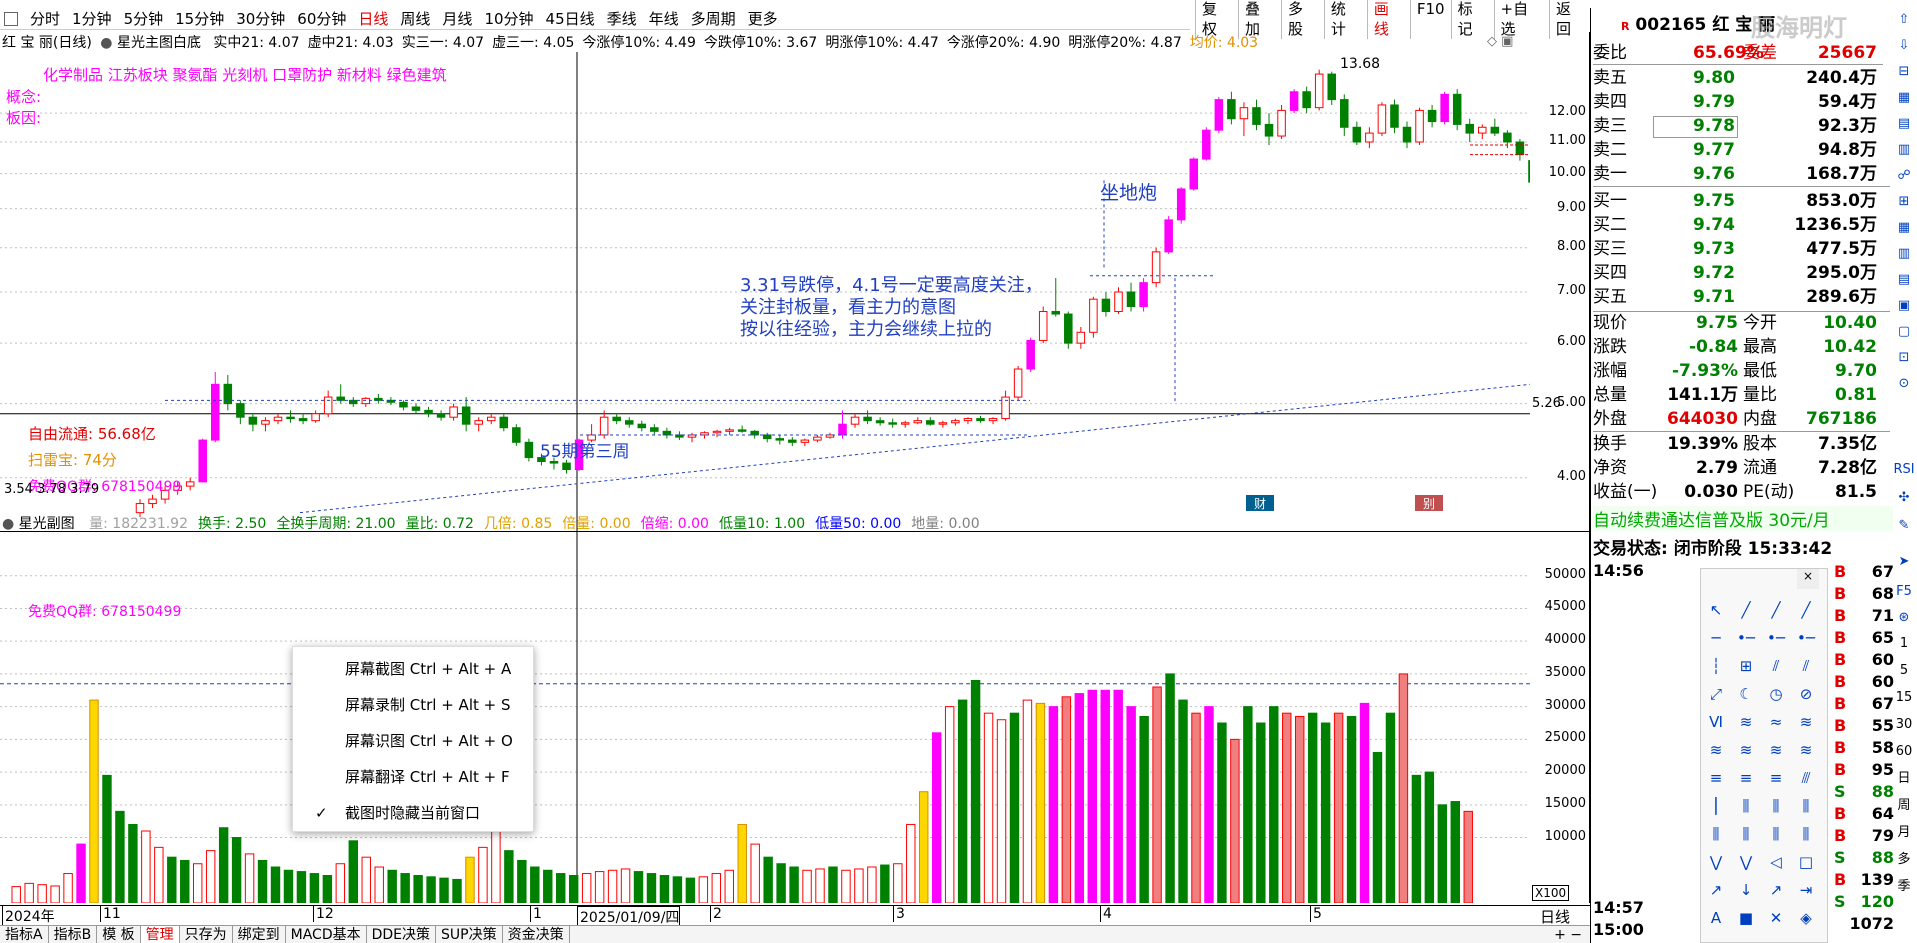 This screenshot has width=1917, height=943. Describe the element at coordinates (413, 813) in the screenshot. I see `menu-item-4: ✓ 截图时隐藏当前窗口` at that location.